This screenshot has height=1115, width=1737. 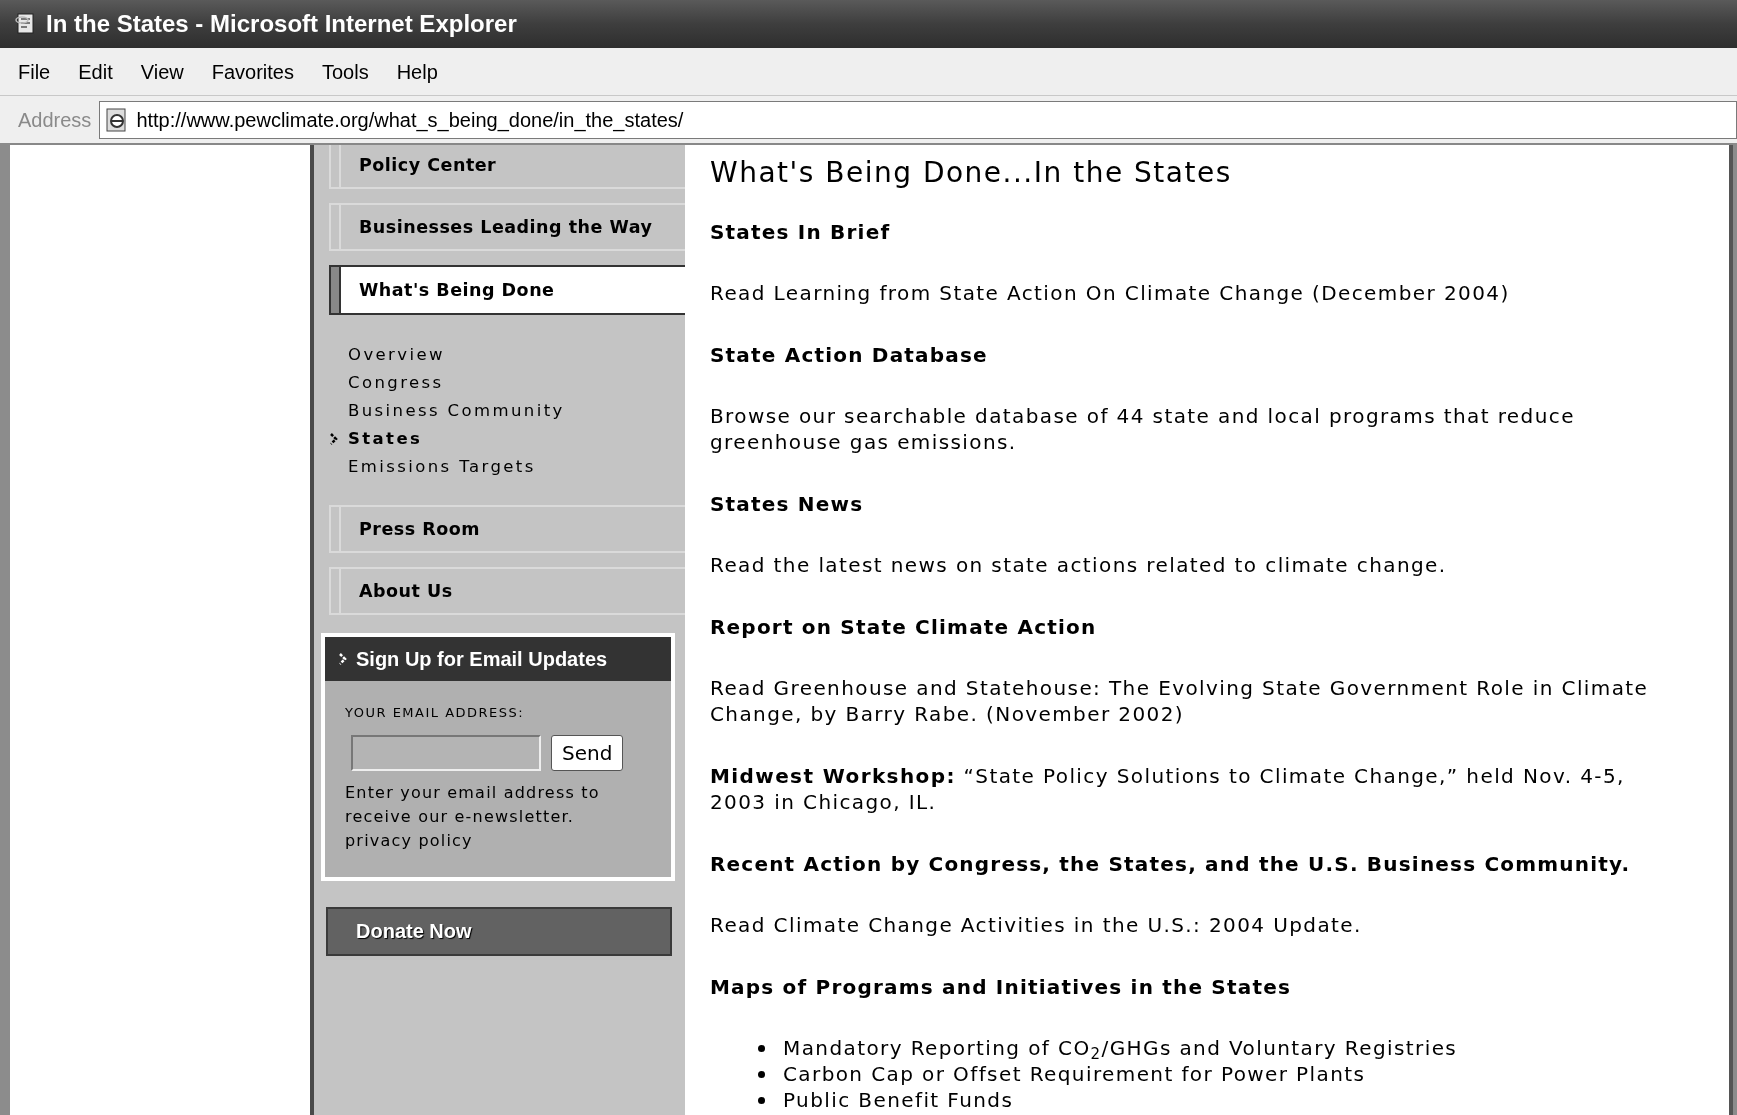 I want to click on nav-tab: Press Room, so click(x=507, y=529).